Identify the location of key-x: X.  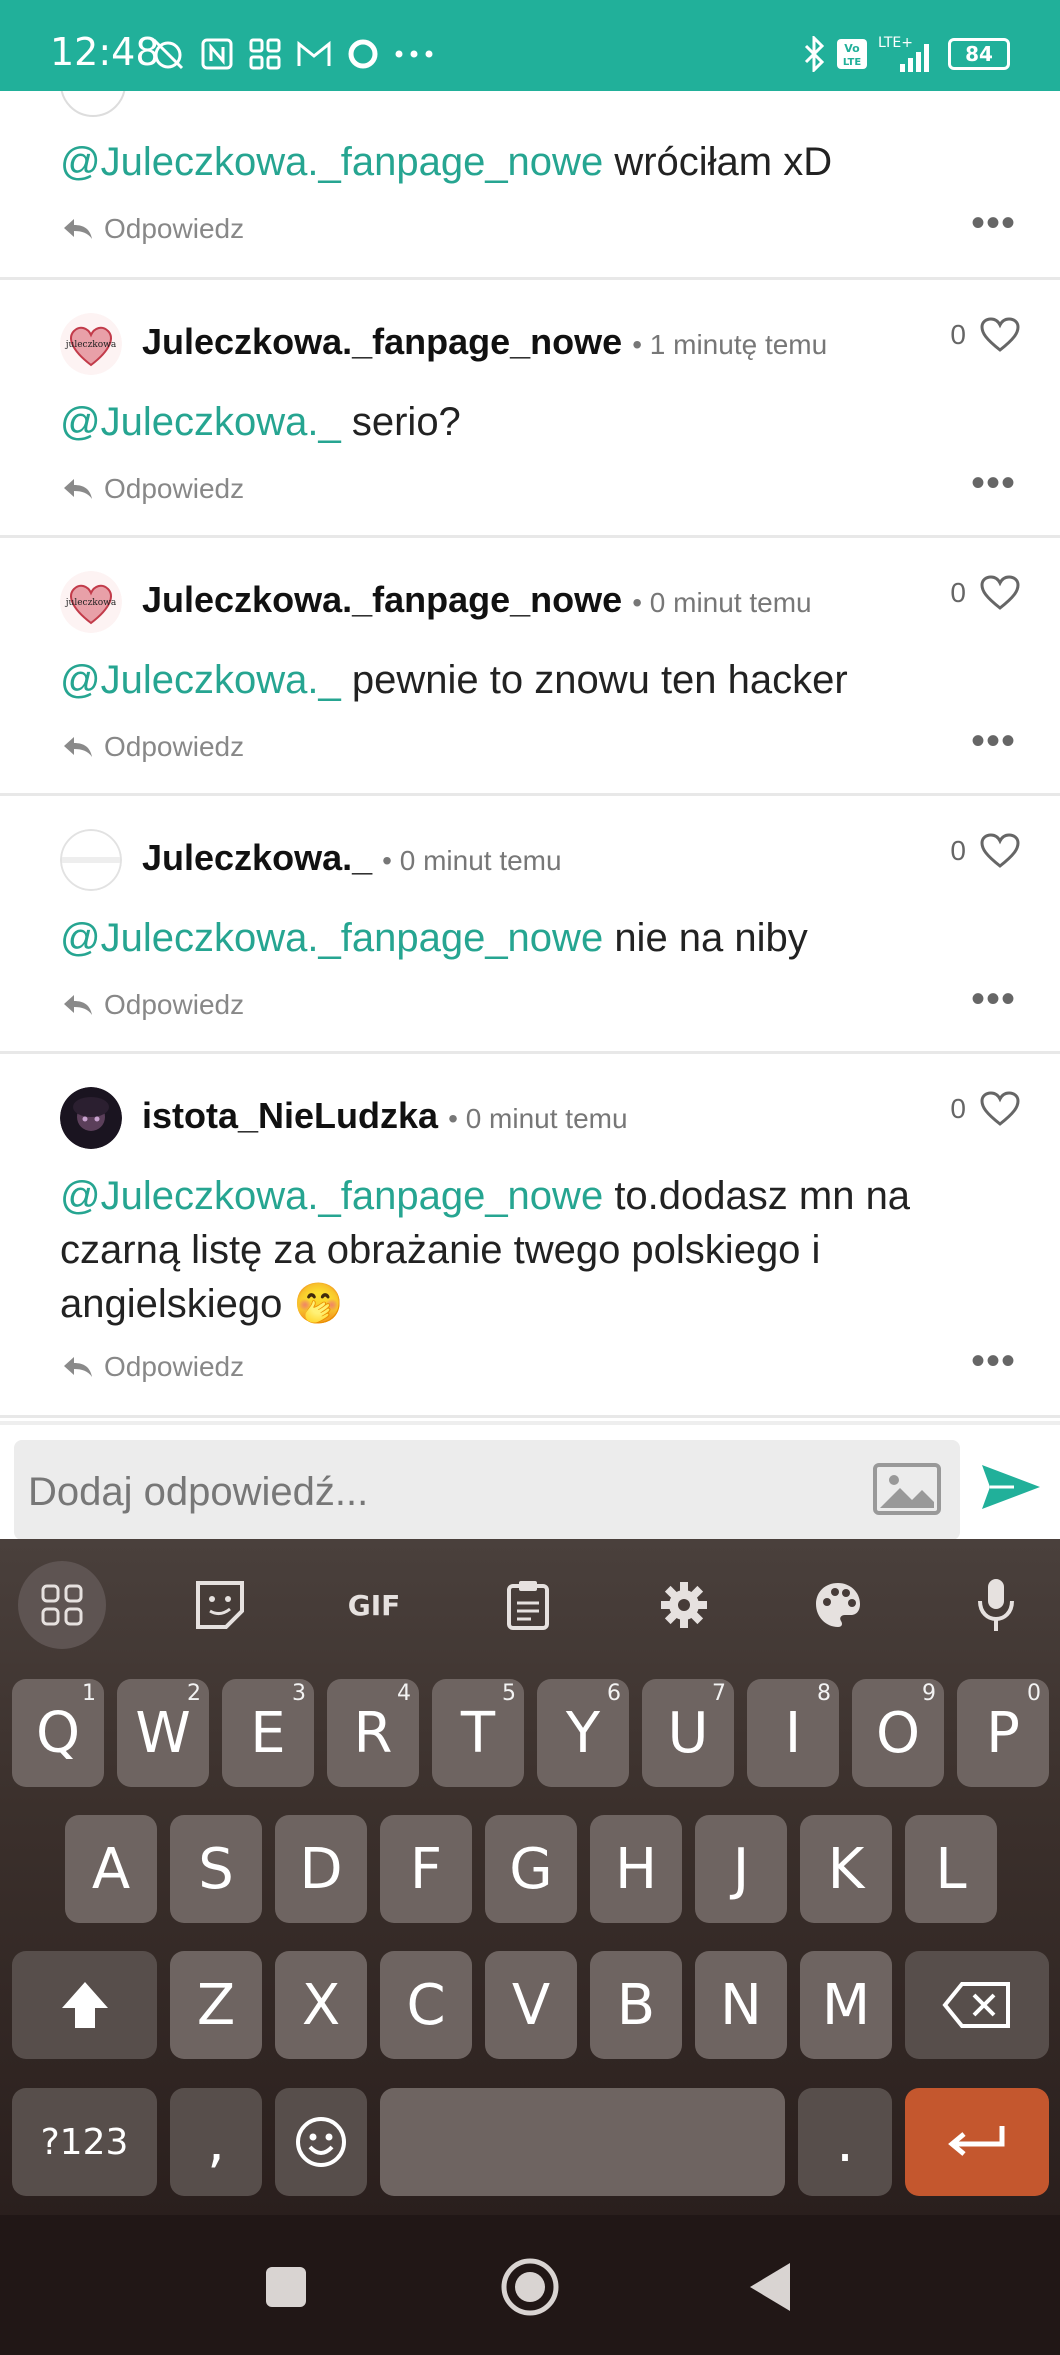
(321, 2005).